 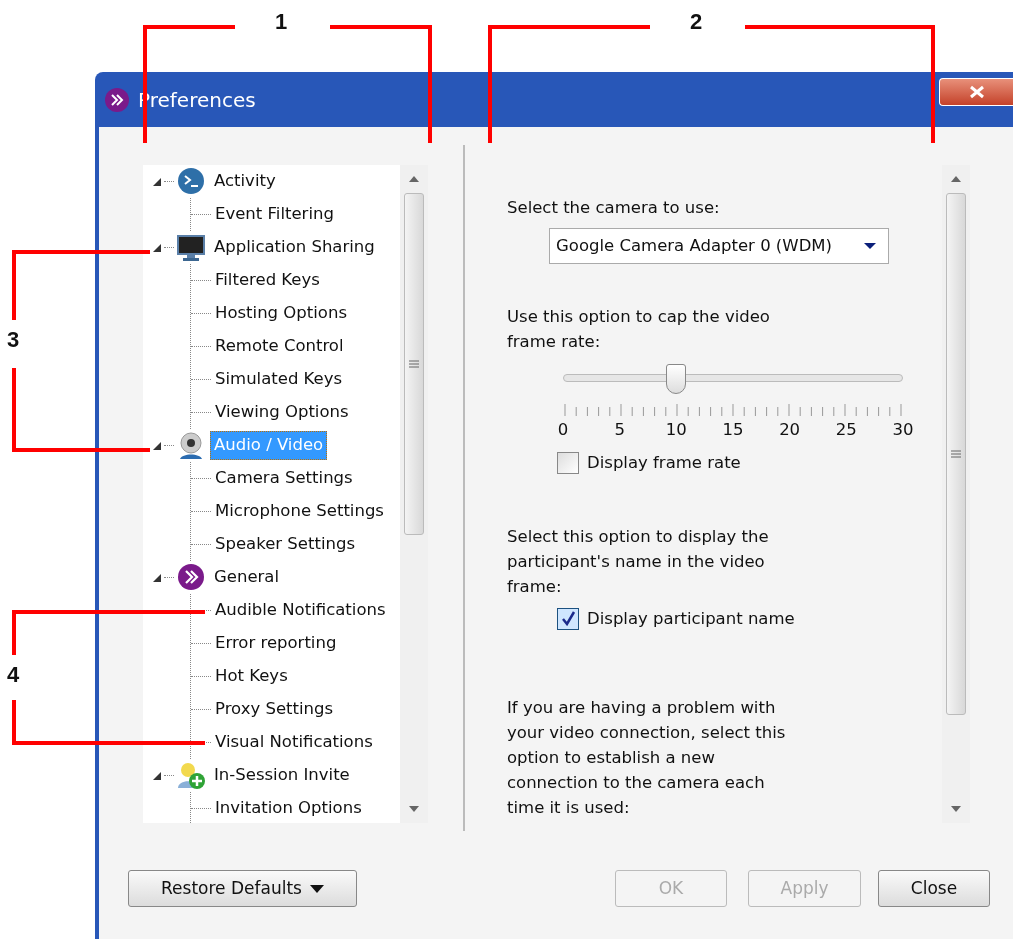 I want to click on tree-item: Remote Control, so click(x=279, y=346).